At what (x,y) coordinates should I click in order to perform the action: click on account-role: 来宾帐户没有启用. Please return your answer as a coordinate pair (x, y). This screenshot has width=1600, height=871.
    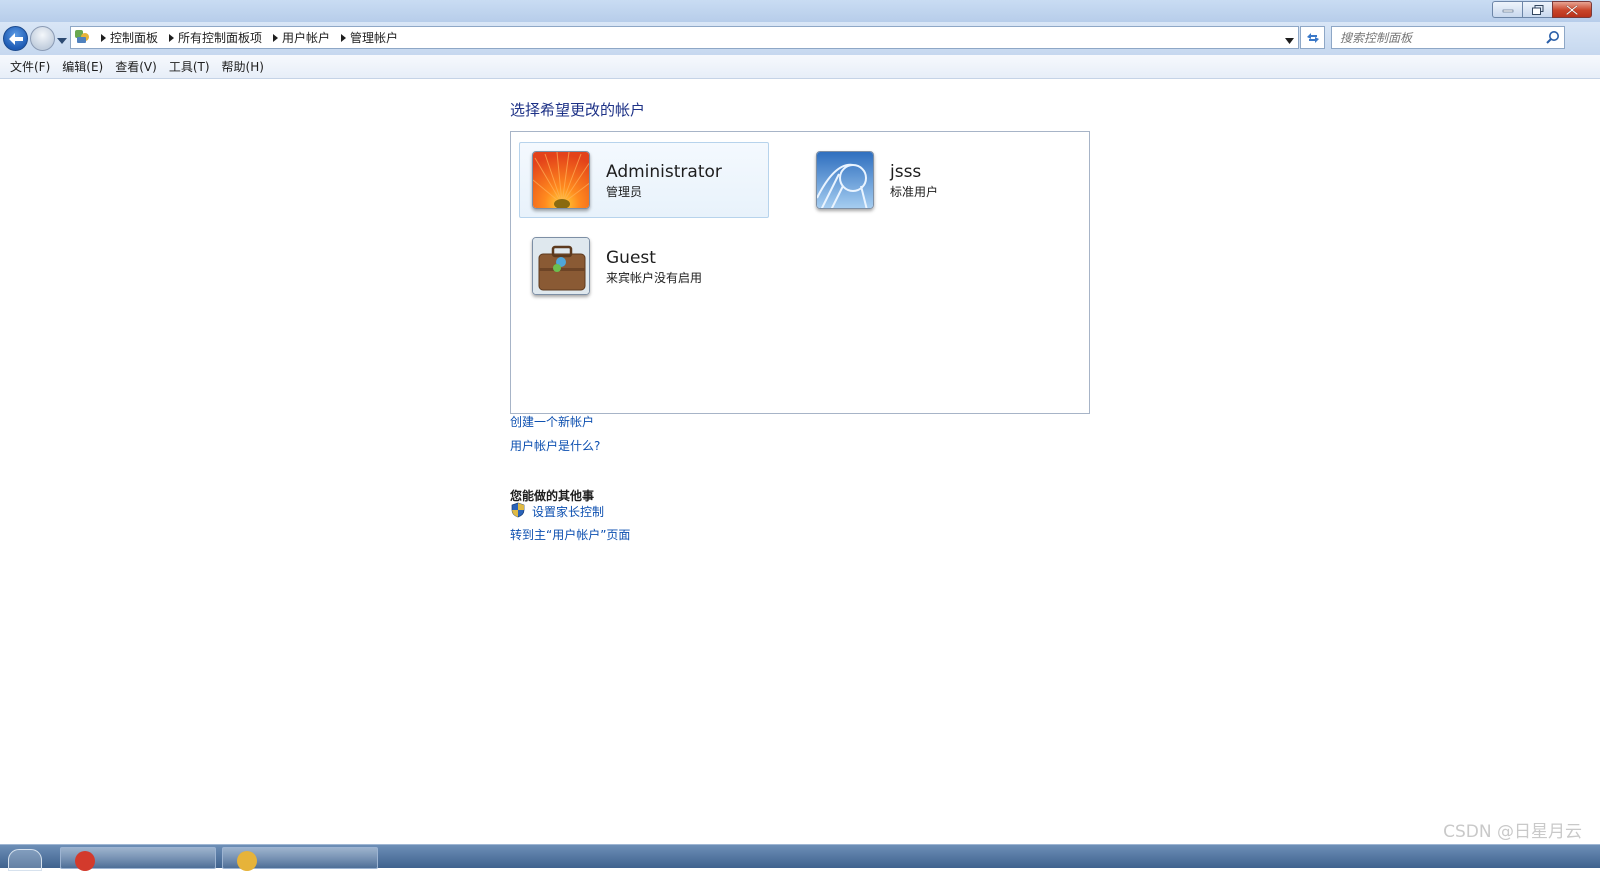
    Looking at the image, I should click on (654, 278).